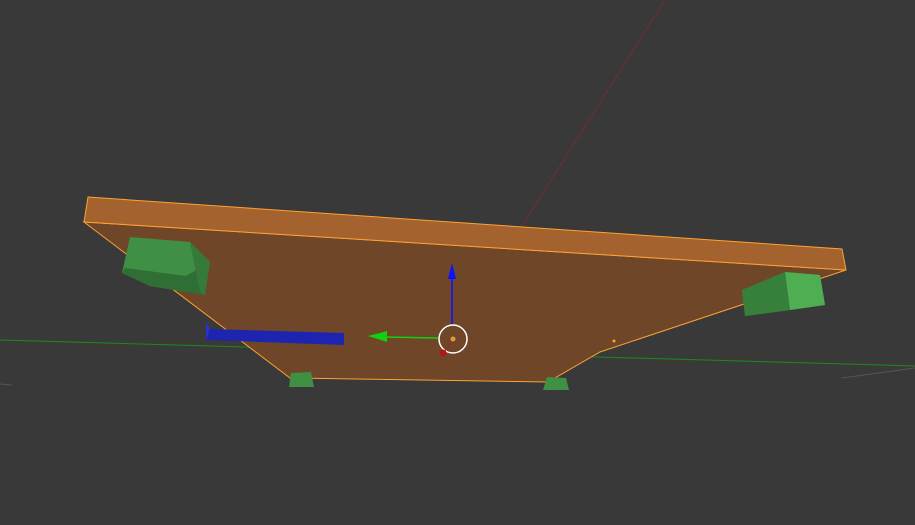  Describe the element at coordinates (411, 337) in the screenshot. I see `gizmo-y-shaft` at that location.